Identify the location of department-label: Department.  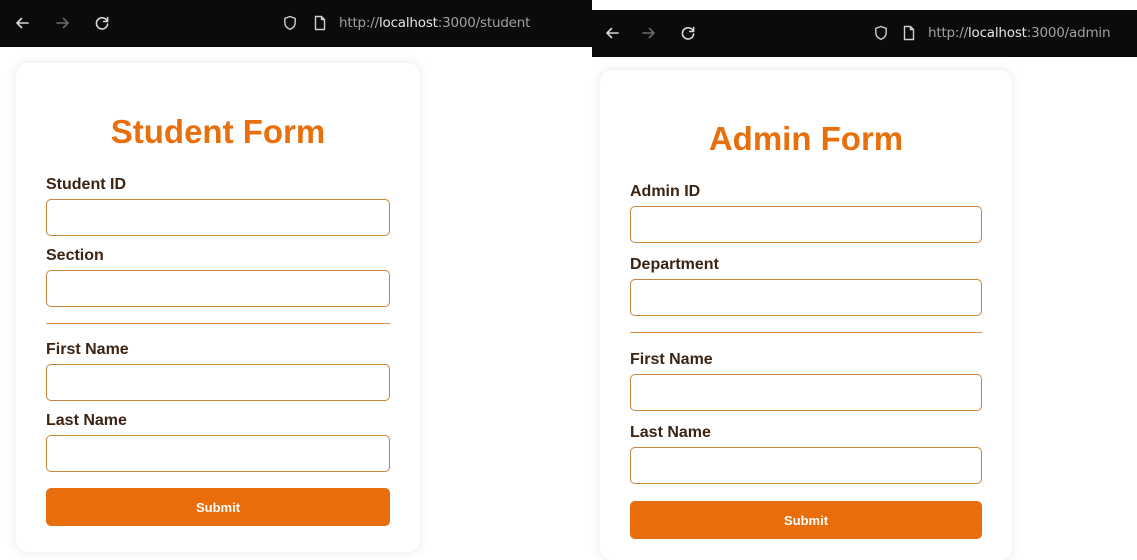
(674, 264).